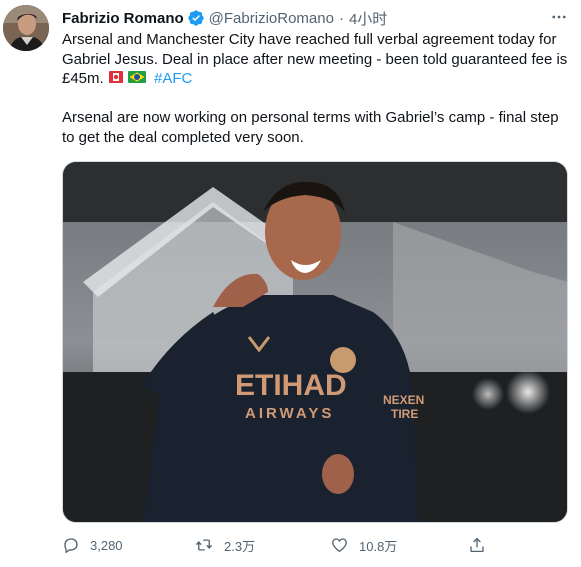 This screenshot has width=581, height=567. I want to click on tweet-time: 4小时, so click(368, 18).